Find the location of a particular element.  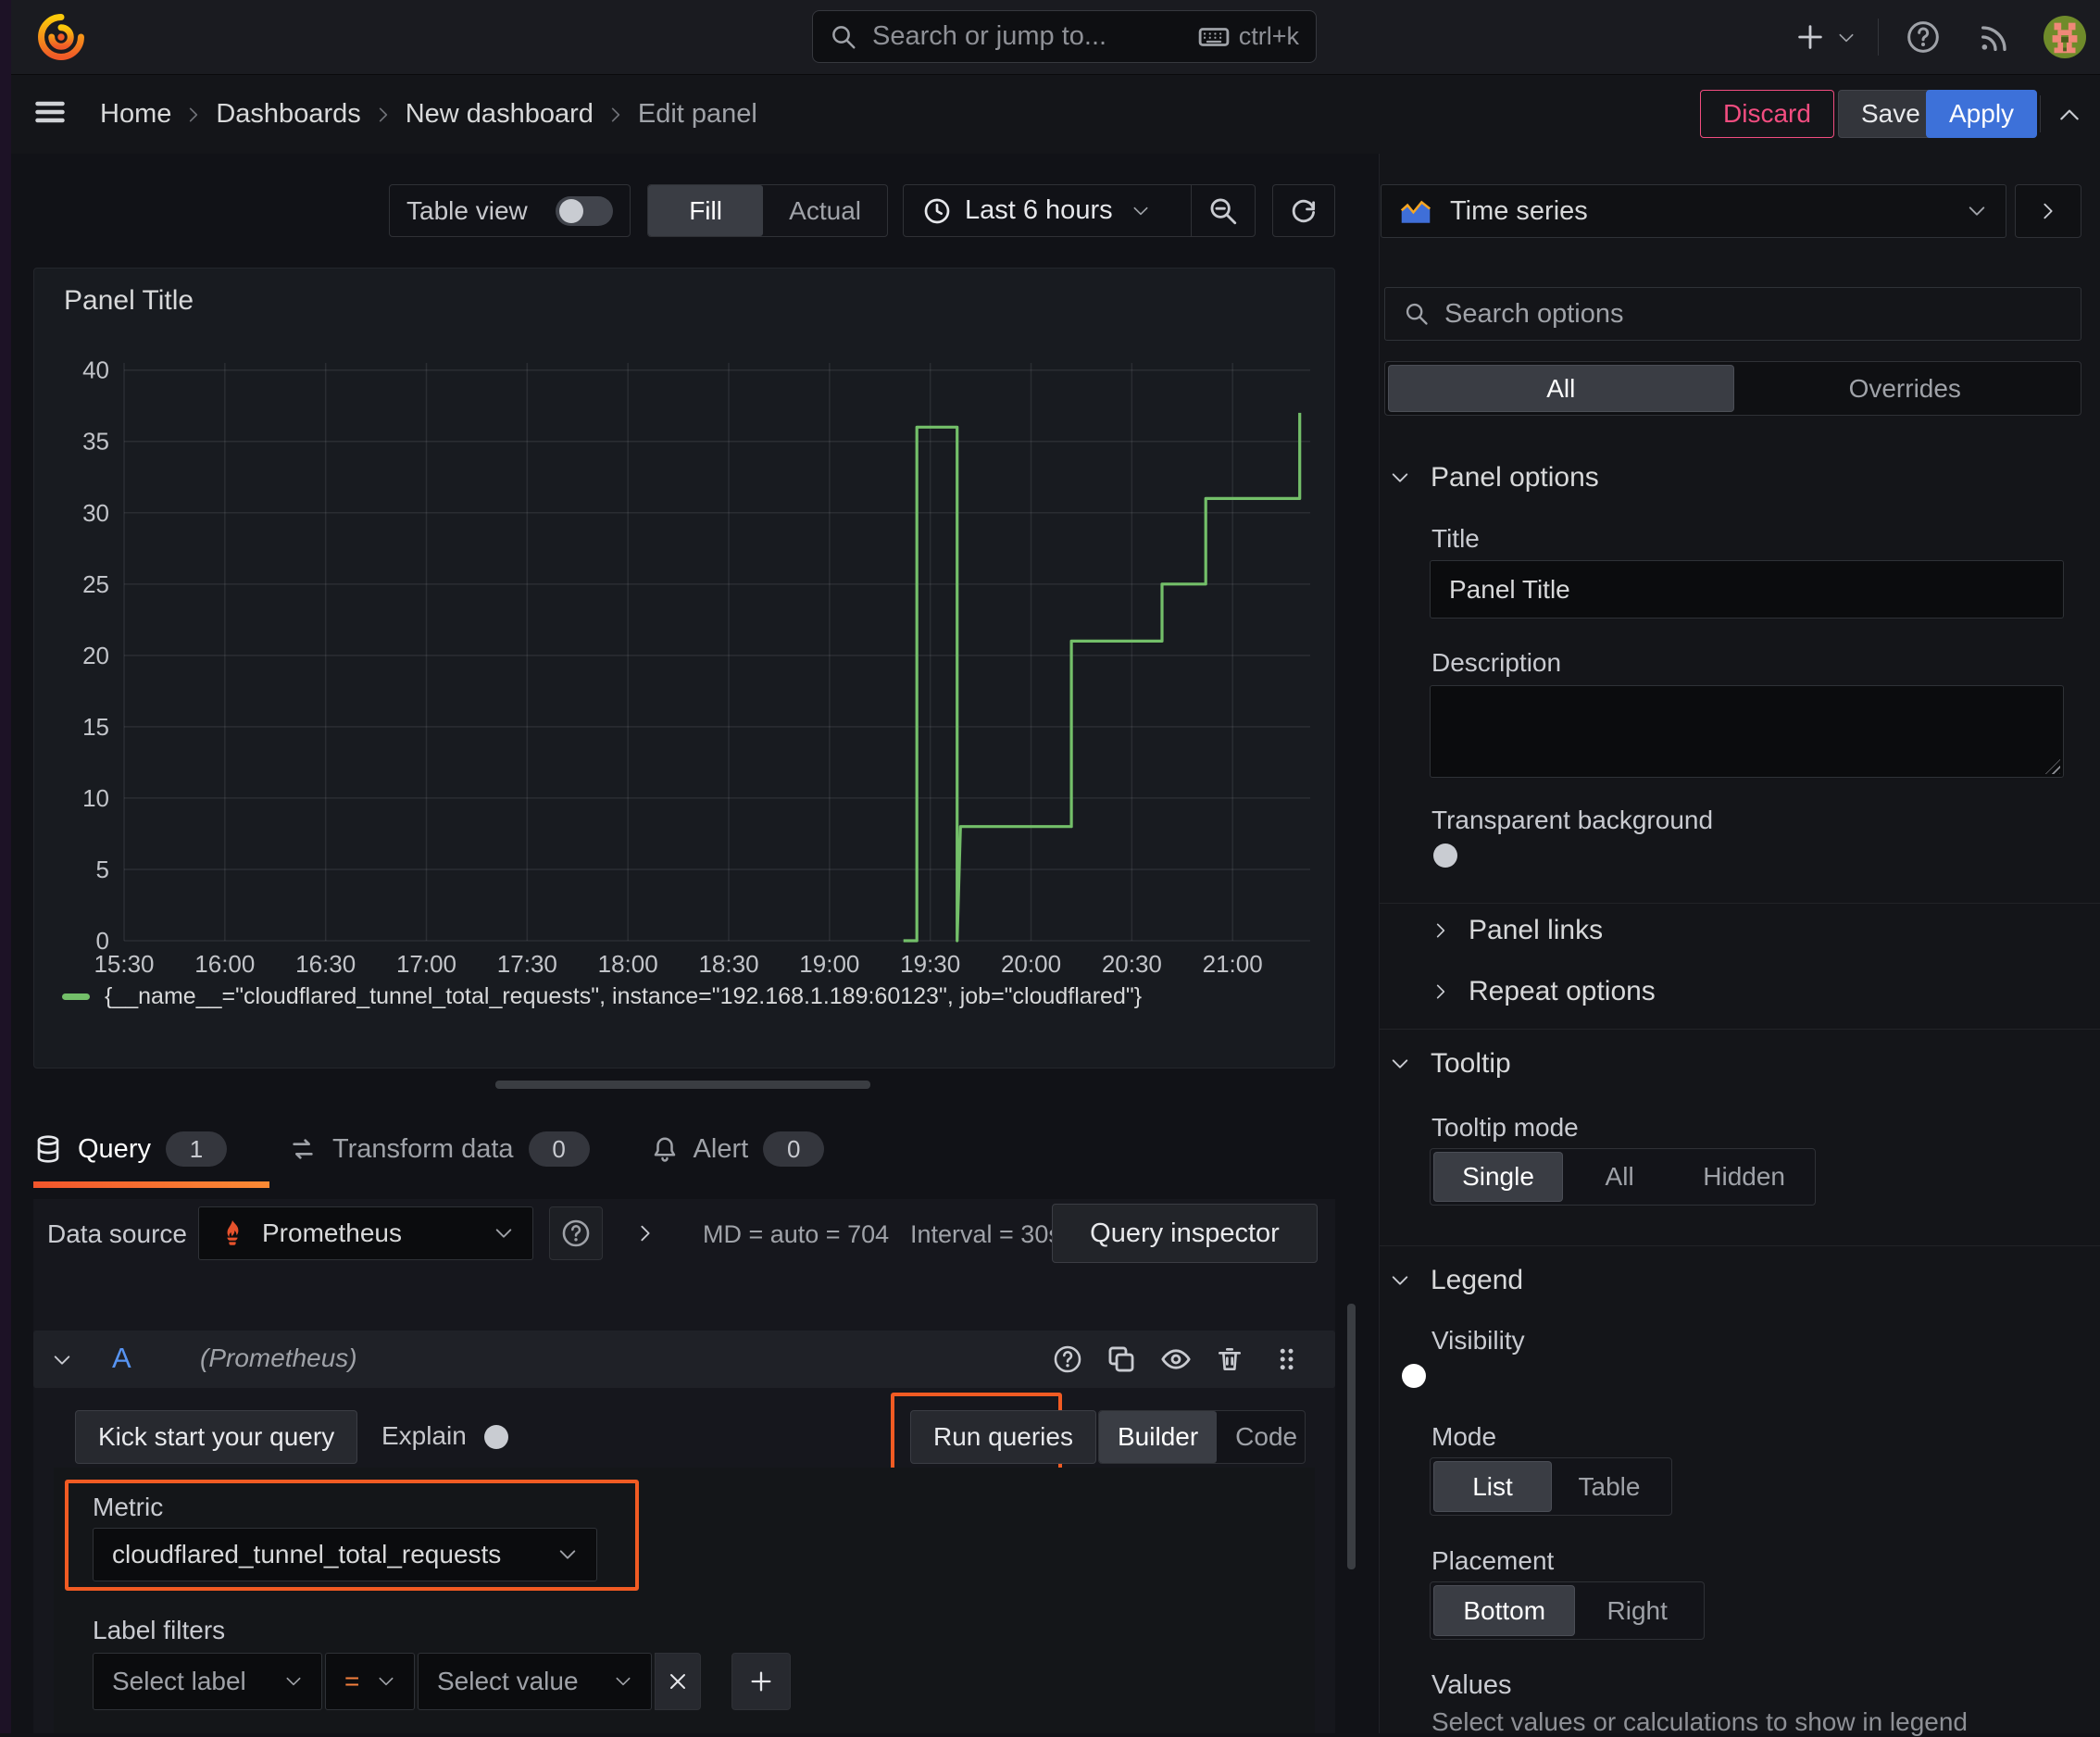

svg-text: 20:00 is located at coordinates (1031, 964).